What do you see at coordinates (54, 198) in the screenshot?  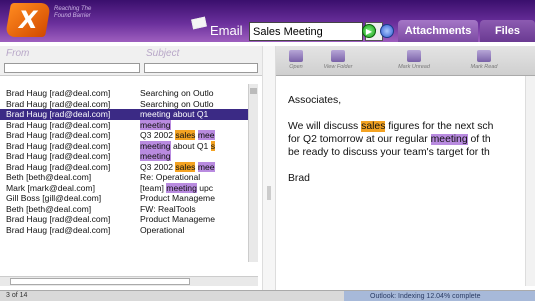 I see `message-sender: Gill Boss [gill@deal.com]` at bounding box center [54, 198].